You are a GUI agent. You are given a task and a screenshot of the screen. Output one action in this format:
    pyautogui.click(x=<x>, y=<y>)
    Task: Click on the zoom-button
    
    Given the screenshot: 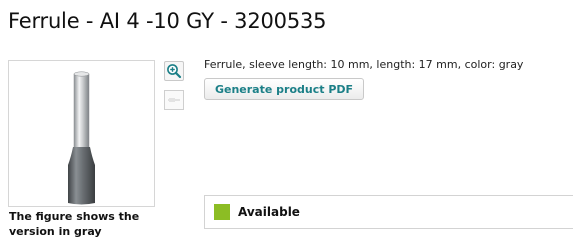 What is the action you would take?
    pyautogui.click(x=174, y=71)
    